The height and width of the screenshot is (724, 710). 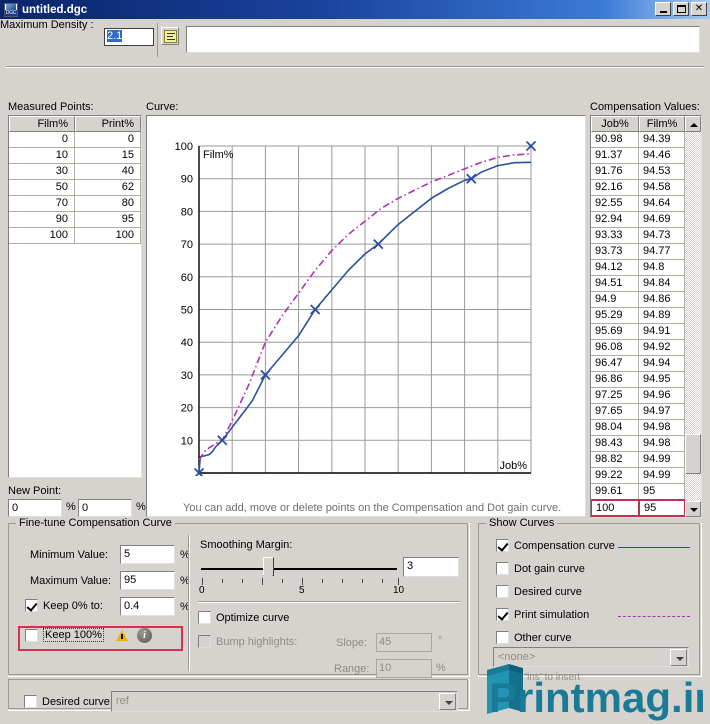 What do you see at coordinates (42, 204) in the screenshot?
I see `cell-film: 70` at bounding box center [42, 204].